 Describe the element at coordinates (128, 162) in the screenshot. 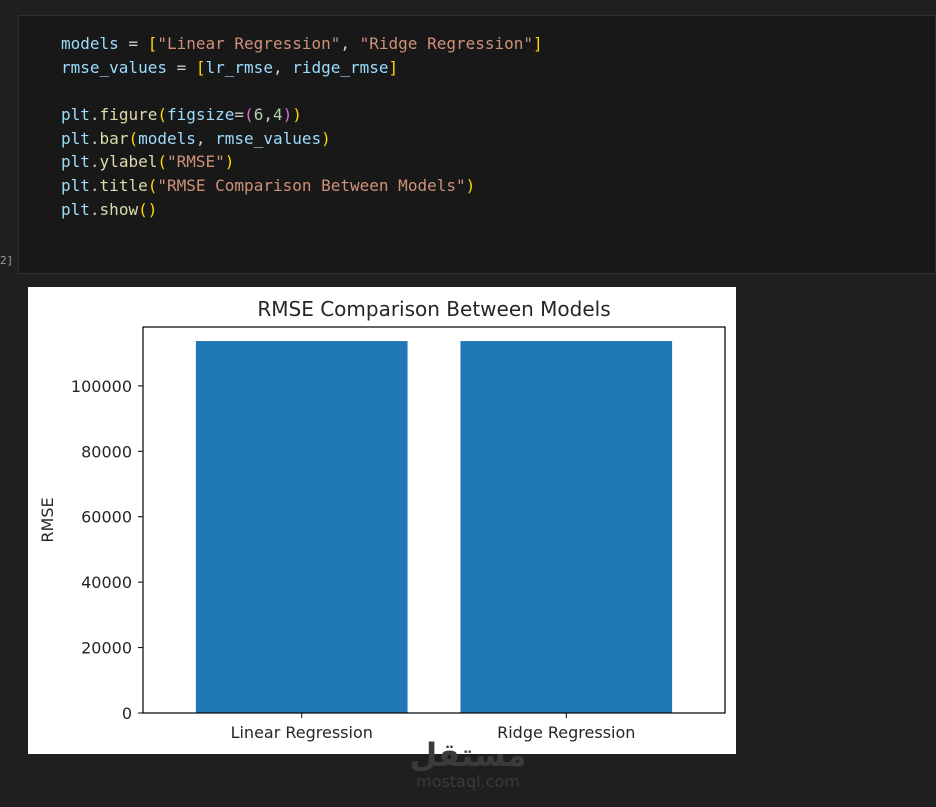

I see `code-token: ylabel` at that location.